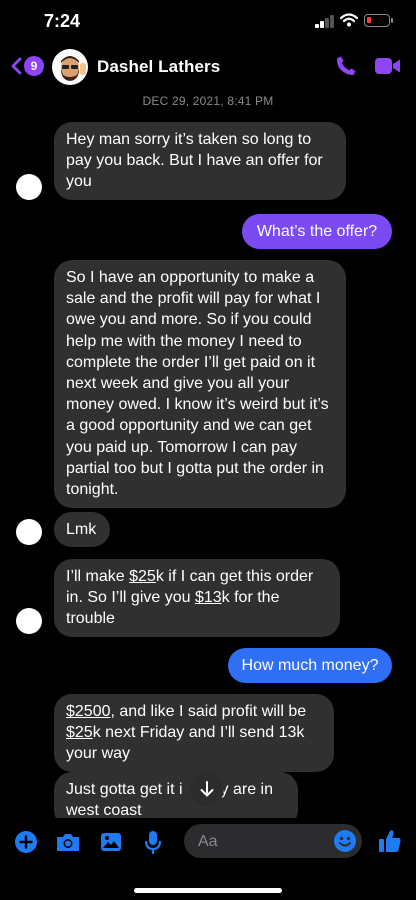 Image resolution: width=416 pixels, height=900 pixels. Describe the element at coordinates (369, 20) in the screenshot. I see `battery-level-fill` at that location.